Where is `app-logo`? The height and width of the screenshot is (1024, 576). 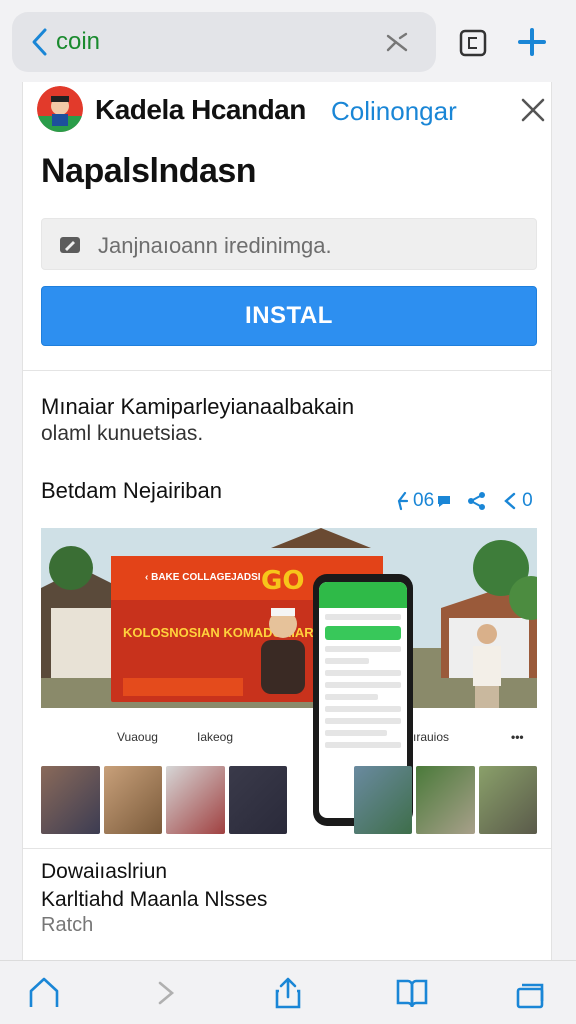
app-logo is located at coordinates (60, 109).